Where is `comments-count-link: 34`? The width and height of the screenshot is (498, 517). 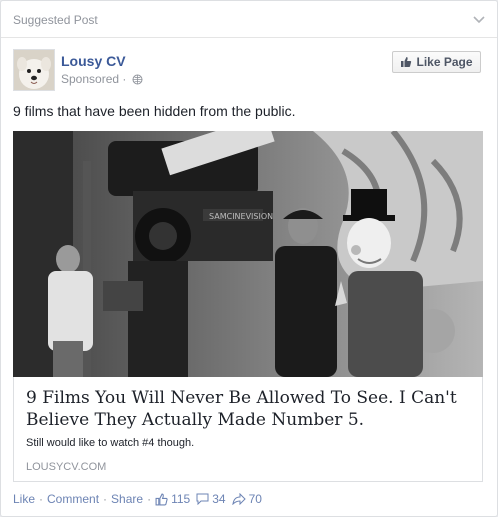 comments-count-link: 34 is located at coordinates (211, 499).